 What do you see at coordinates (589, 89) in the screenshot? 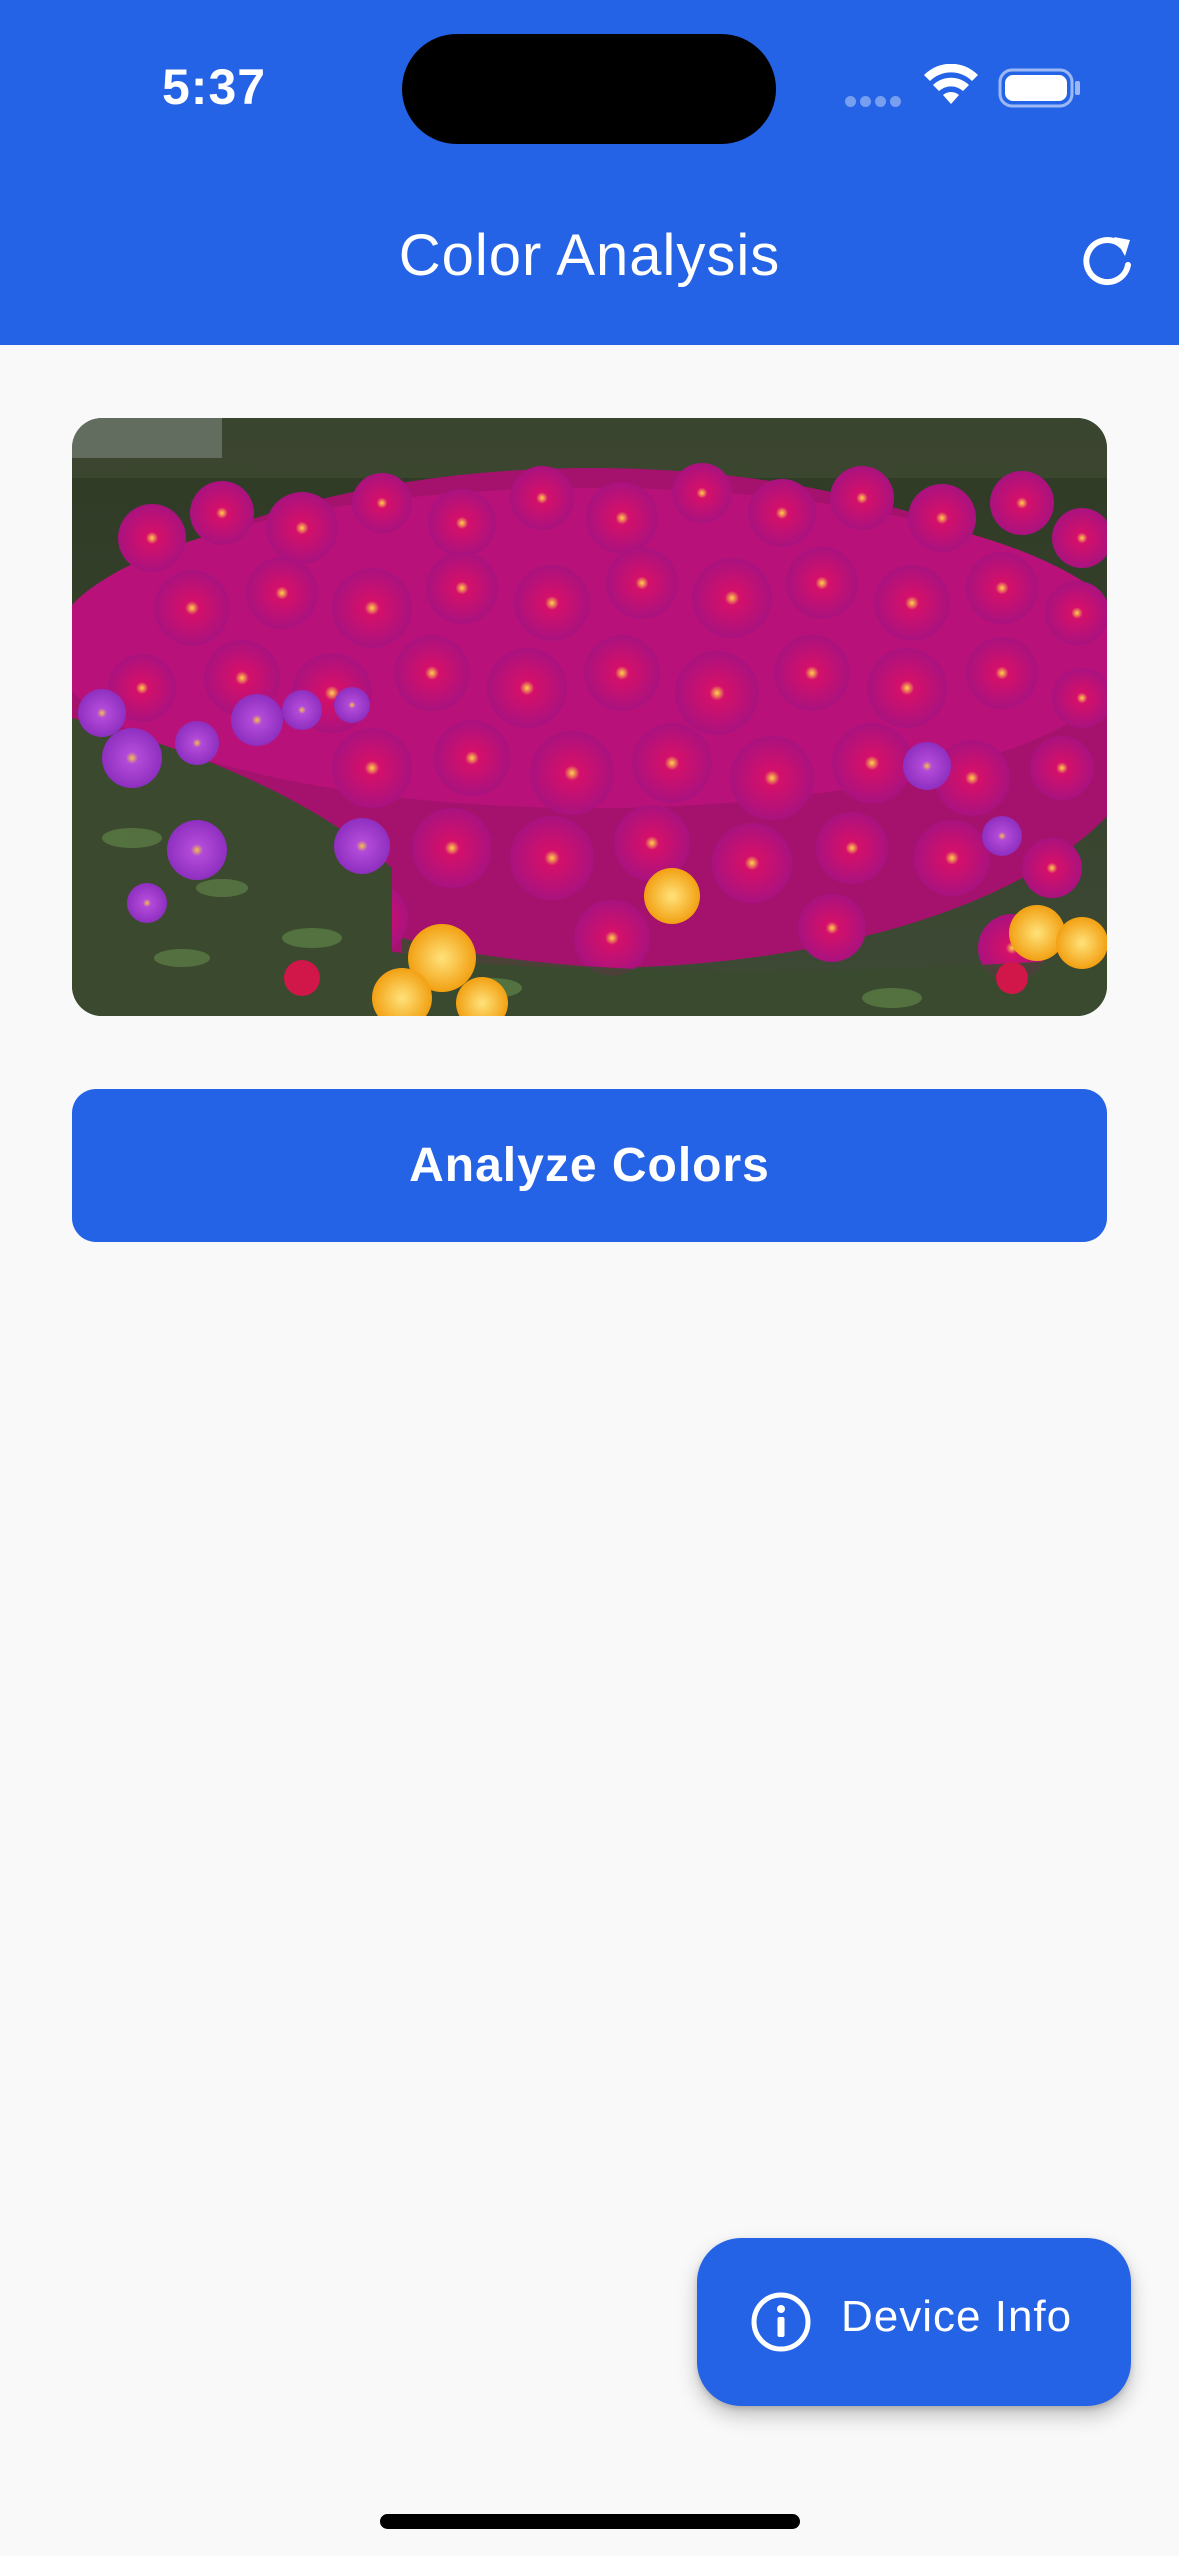
I see `dynamic-island` at bounding box center [589, 89].